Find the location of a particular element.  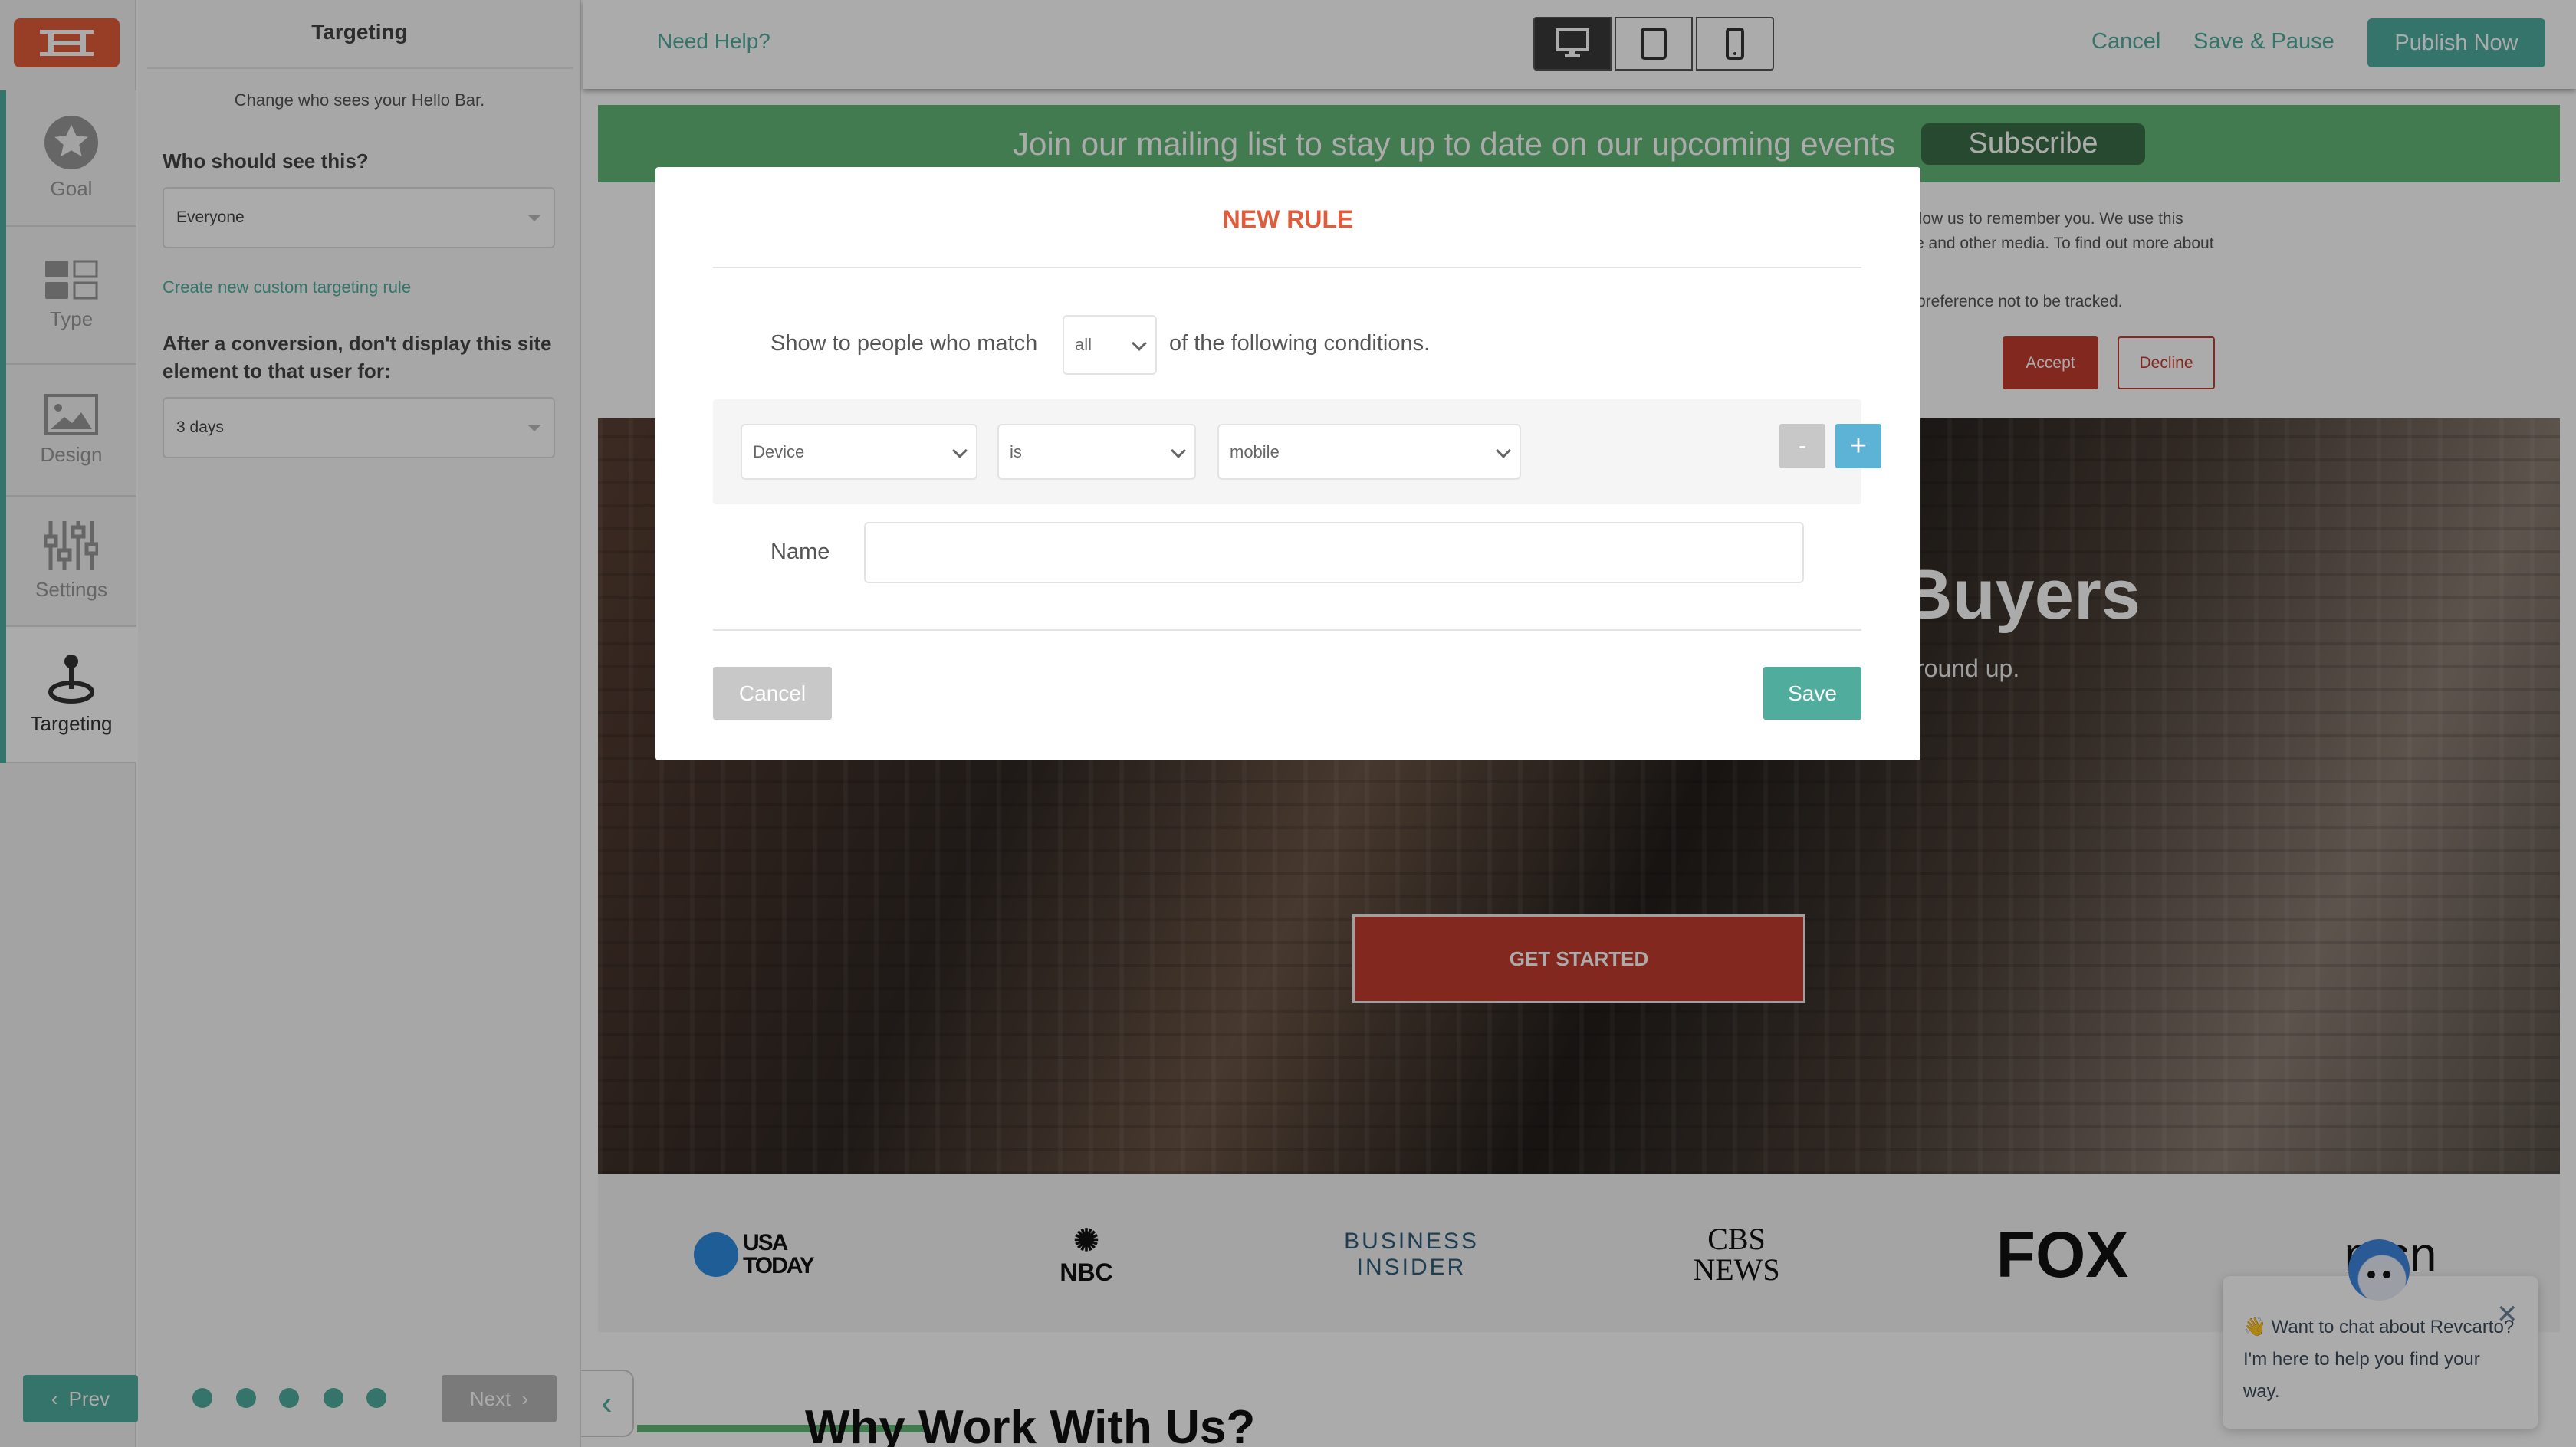

cancel-button: Cancel is located at coordinates (772, 693).